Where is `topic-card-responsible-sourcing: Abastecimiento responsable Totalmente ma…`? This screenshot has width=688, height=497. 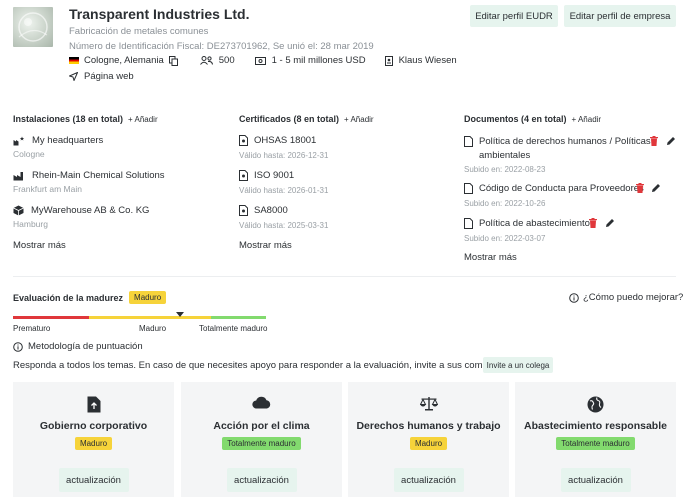 topic-card-responsible-sourcing: Abastecimiento responsable Totalmente ma… is located at coordinates (595, 439).